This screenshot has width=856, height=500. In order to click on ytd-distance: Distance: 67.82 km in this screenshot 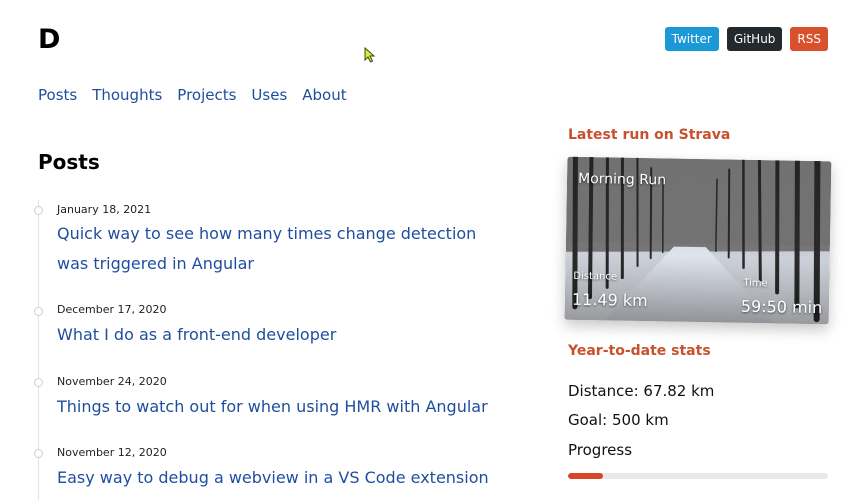, I will do `click(641, 391)`.